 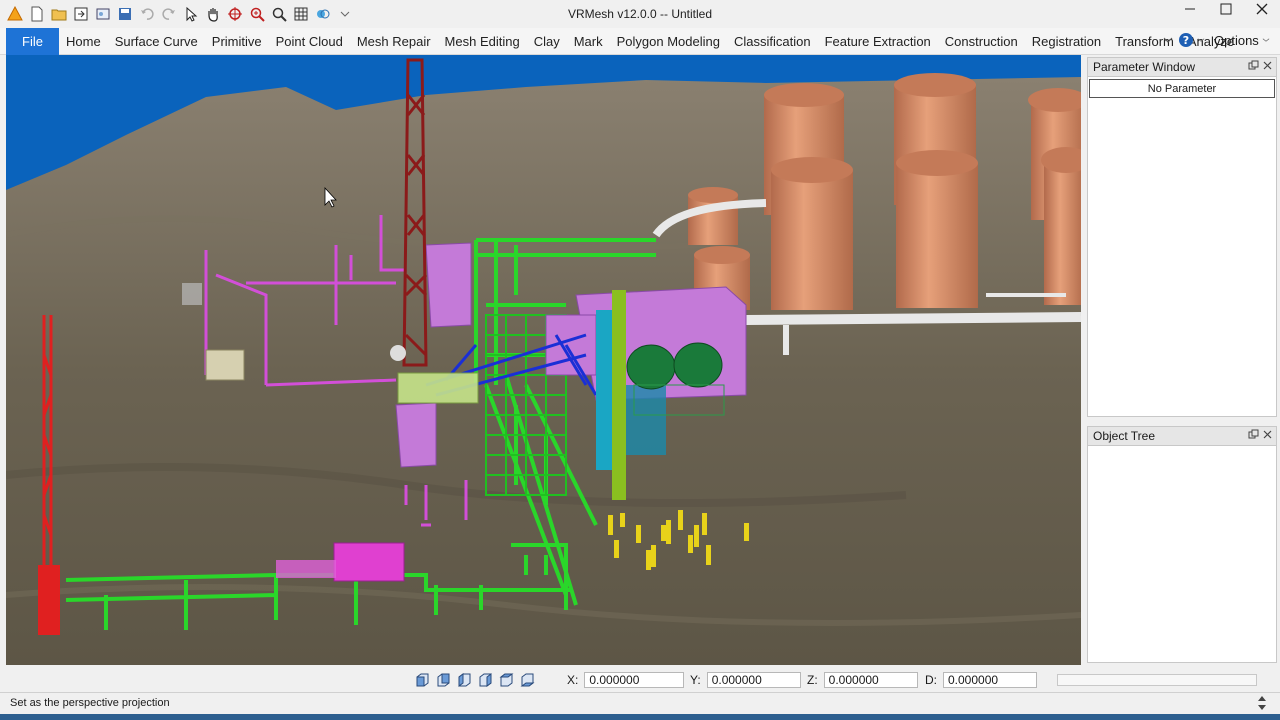 What do you see at coordinates (482, 41) in the screenshot?
I see `tab-mesh-editing: Mesh Editing` at bounding box center [482, 41].